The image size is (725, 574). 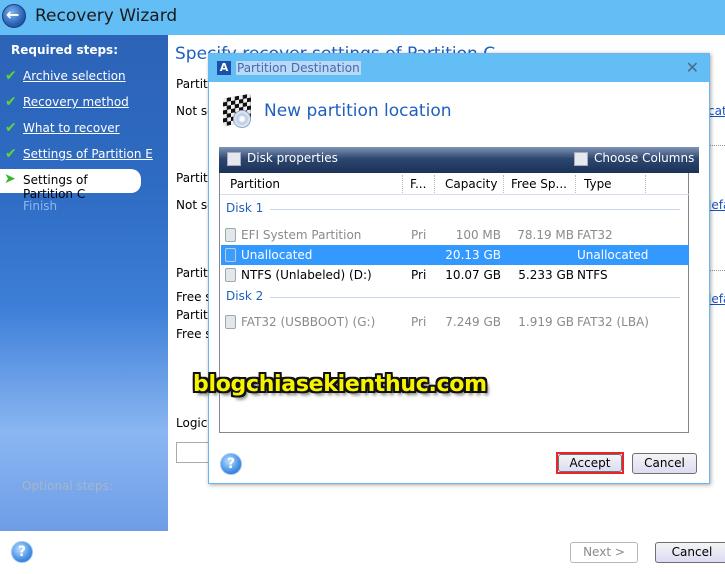 What do you see at coordinates (644, 158) in the screenshot?
I see `choose-columns-button: Choose Columns` at bounding box center [644, 158].